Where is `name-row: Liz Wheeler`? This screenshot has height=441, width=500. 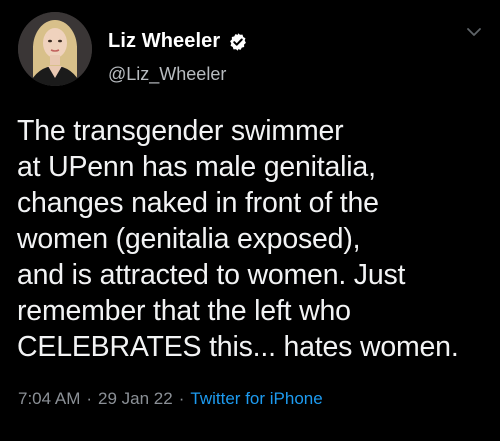
name-row: Liz Wheeler is located at coordinates (178, 41).